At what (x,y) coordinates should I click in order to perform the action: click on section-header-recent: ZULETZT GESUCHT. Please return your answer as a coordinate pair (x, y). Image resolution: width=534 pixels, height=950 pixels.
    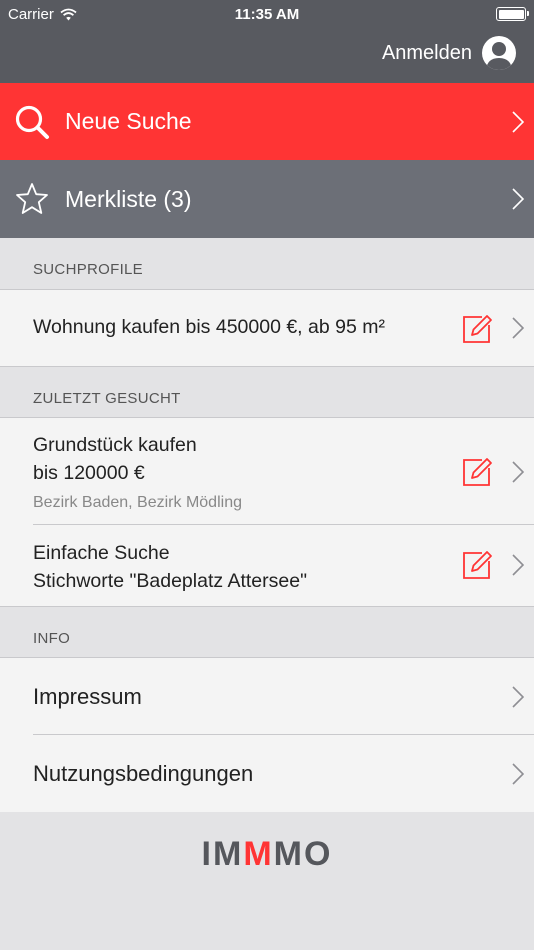
    Looking at the image, I should click on (267, 392).